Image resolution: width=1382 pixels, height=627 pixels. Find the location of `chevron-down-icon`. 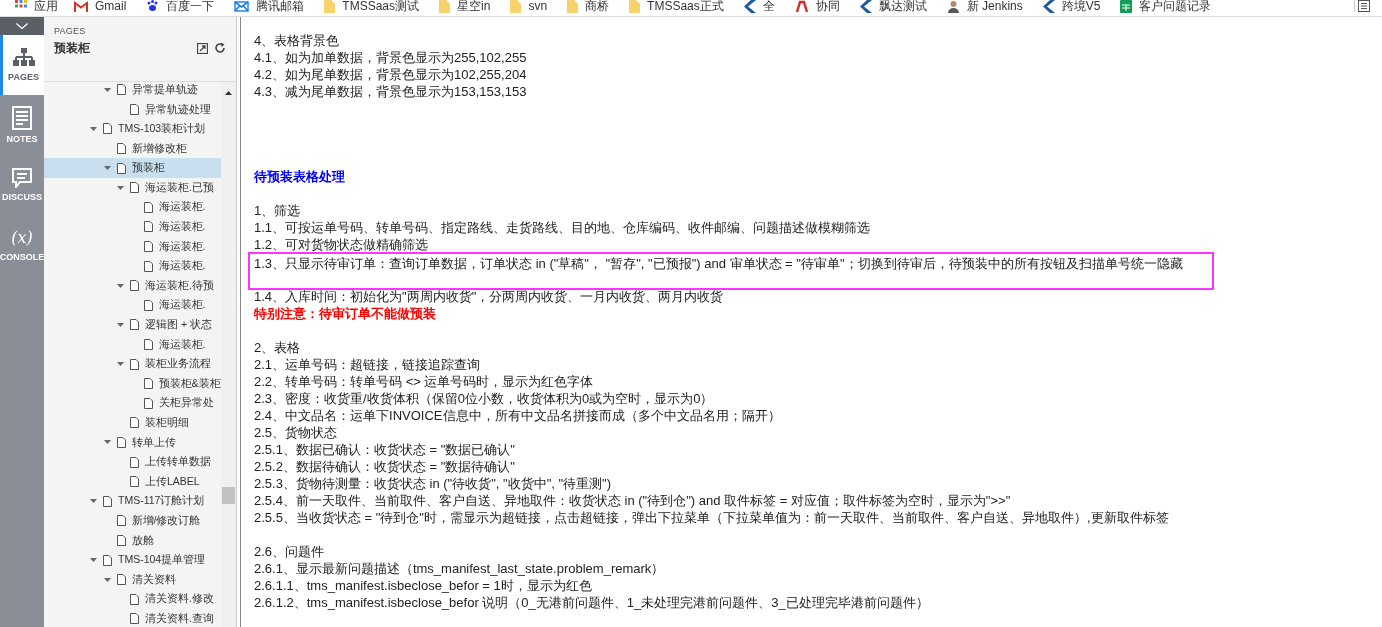

chevron-down-icon is located at coordinates (22, 26).